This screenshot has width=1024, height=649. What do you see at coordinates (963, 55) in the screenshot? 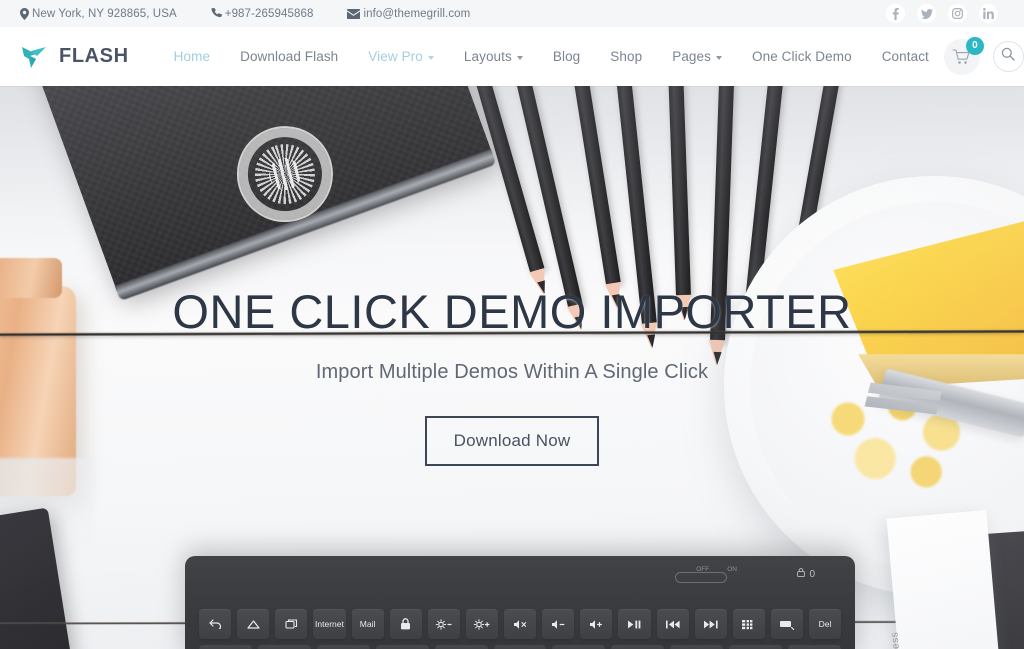
I see `cart-button: 0` at bounding box center [963, 55].